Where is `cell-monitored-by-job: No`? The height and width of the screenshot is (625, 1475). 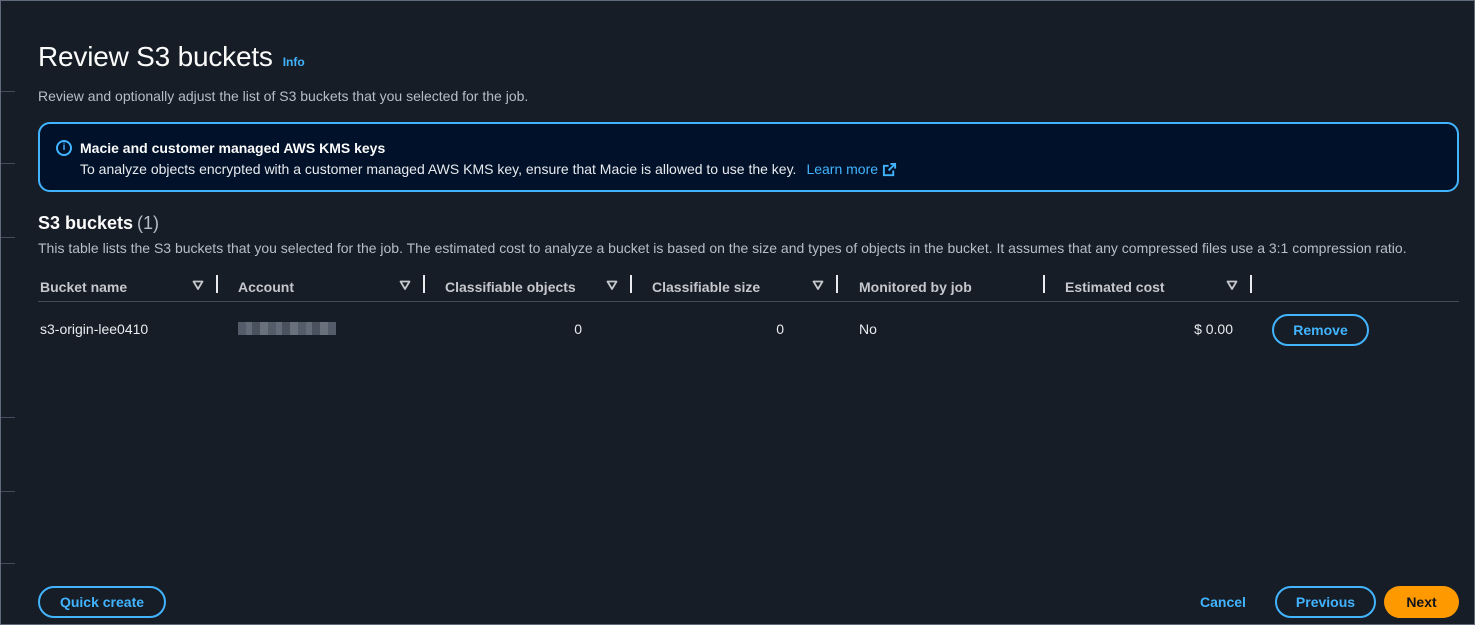
cell-monitored-by-job: No is located at coordinates (868, 329).